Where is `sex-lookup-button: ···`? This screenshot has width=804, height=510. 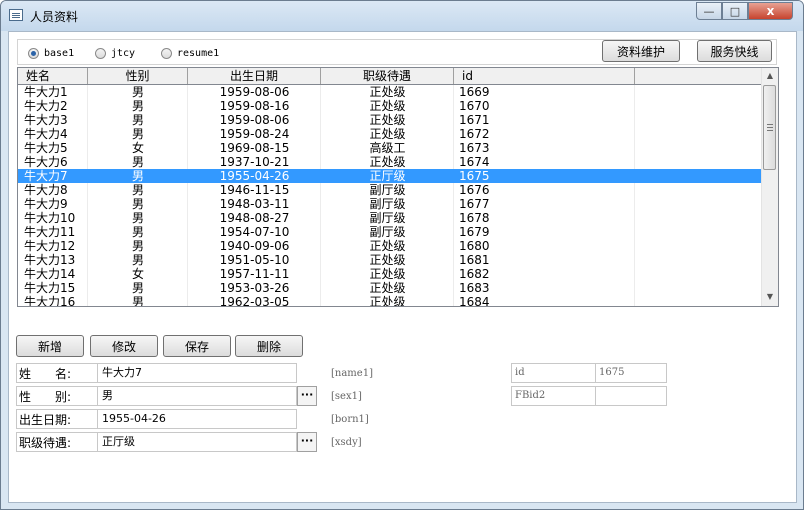
sex-lookup-button: ··· is located at coordinates (307, 396).